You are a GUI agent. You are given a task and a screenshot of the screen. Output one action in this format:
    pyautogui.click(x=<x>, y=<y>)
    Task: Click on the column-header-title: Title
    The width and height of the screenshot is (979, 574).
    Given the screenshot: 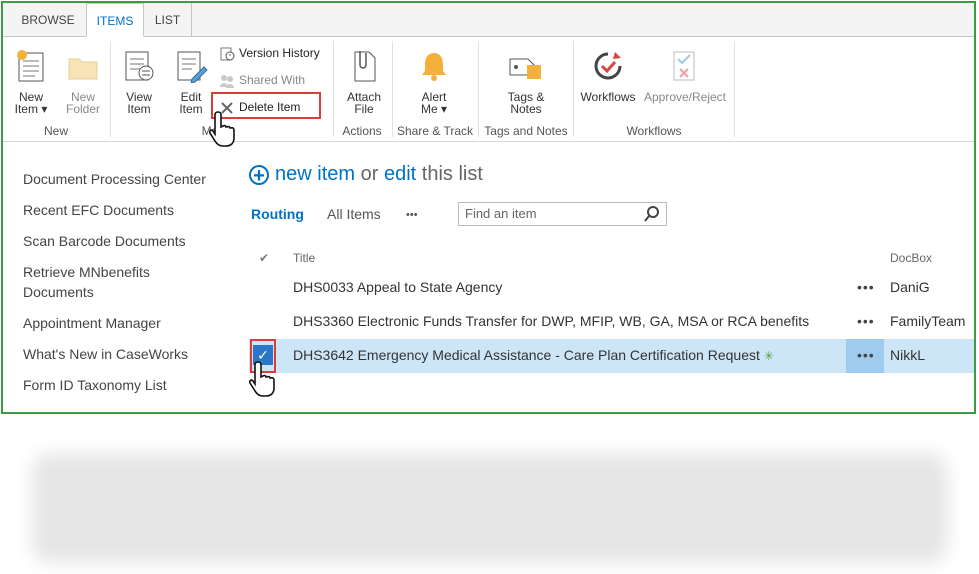 What is the action you would take?
    pyautogui.click(x=304, y=258)
    